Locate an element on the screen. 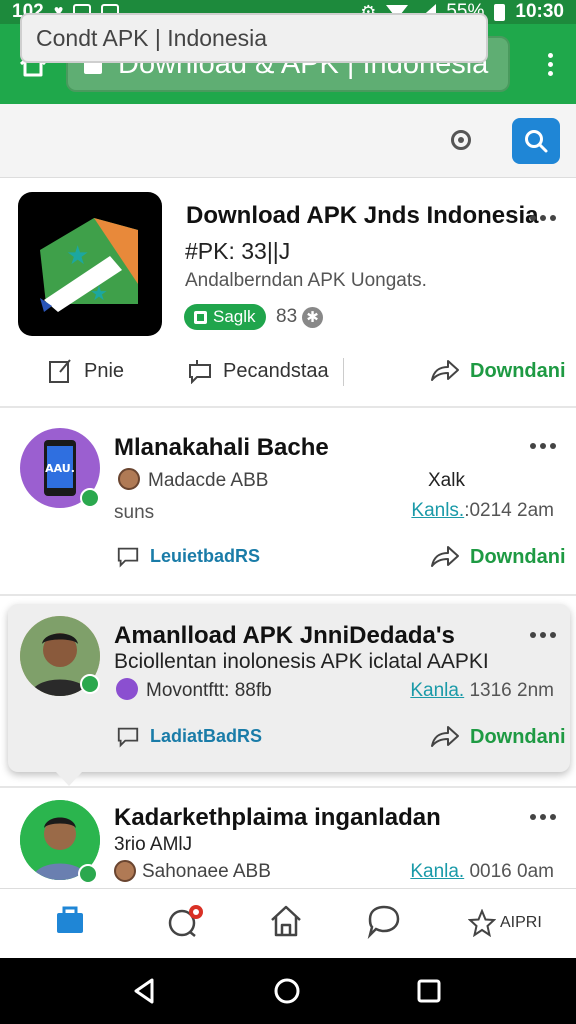  post-body: Bciollentan inolonesis APK iclatal AAPKI is located at coordinates (301, 661).